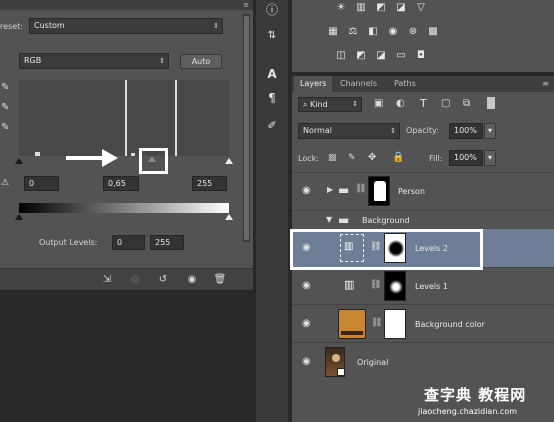  Describe the element at coordinates (124, 208) in the screenshot. I see `output-gradient` at that location.